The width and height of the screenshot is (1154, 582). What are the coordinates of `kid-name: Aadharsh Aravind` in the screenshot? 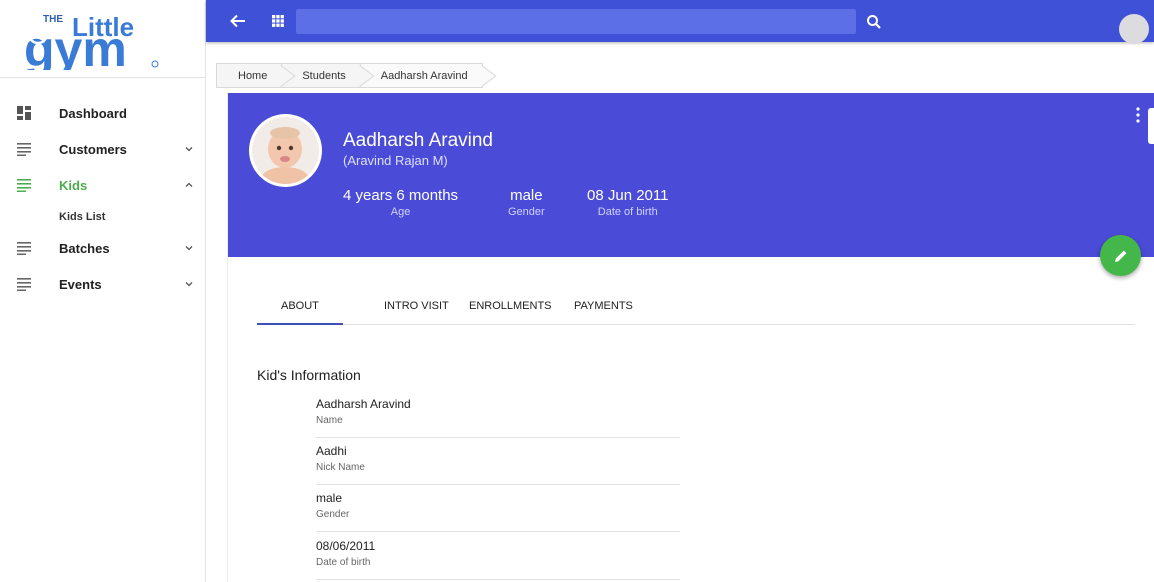 It's located at (418, 140).